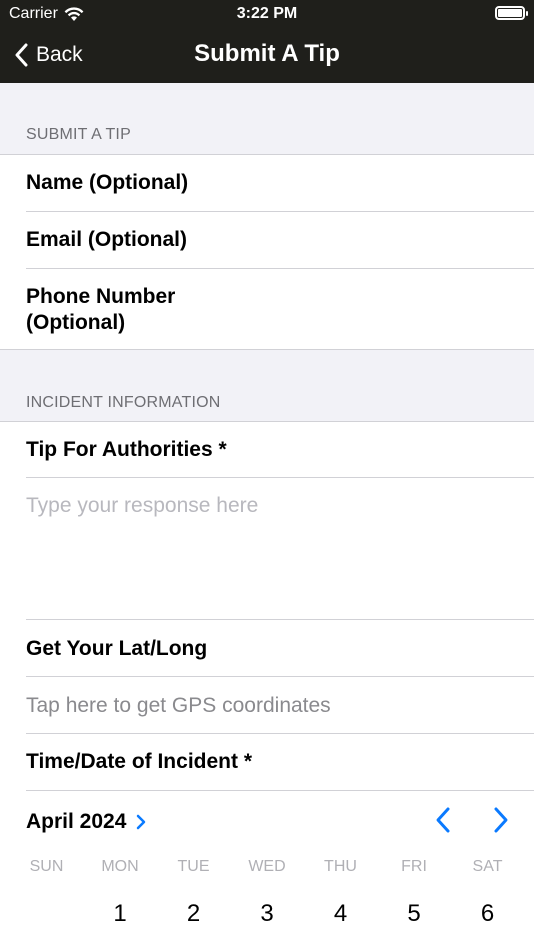  I want to click on weekday-label: MON, so click(120, 866).